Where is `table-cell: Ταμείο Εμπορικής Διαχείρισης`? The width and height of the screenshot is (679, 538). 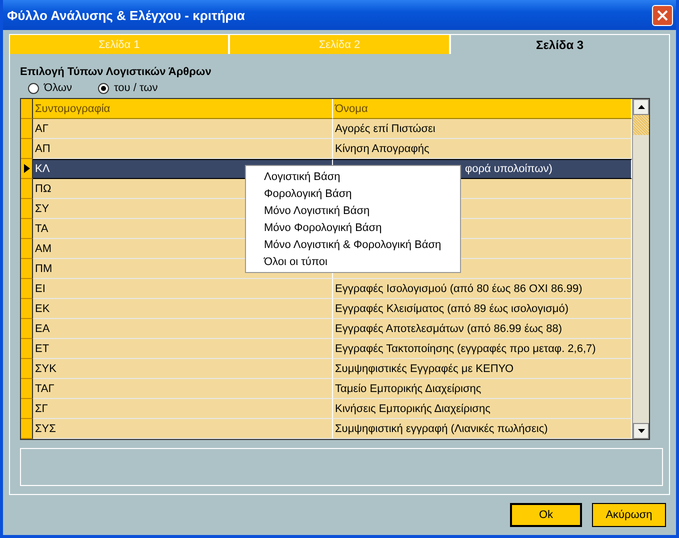
table-cell: Ταμείο Εμπορικής Διαχείρισης is located at coordinates (482, 389).